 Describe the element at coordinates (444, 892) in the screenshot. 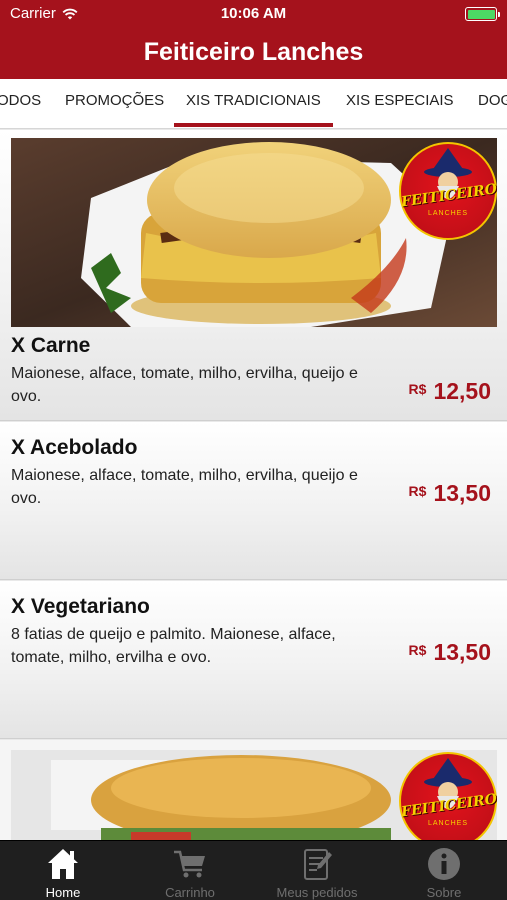

I see `tabbar-label: Sobre` at that location.